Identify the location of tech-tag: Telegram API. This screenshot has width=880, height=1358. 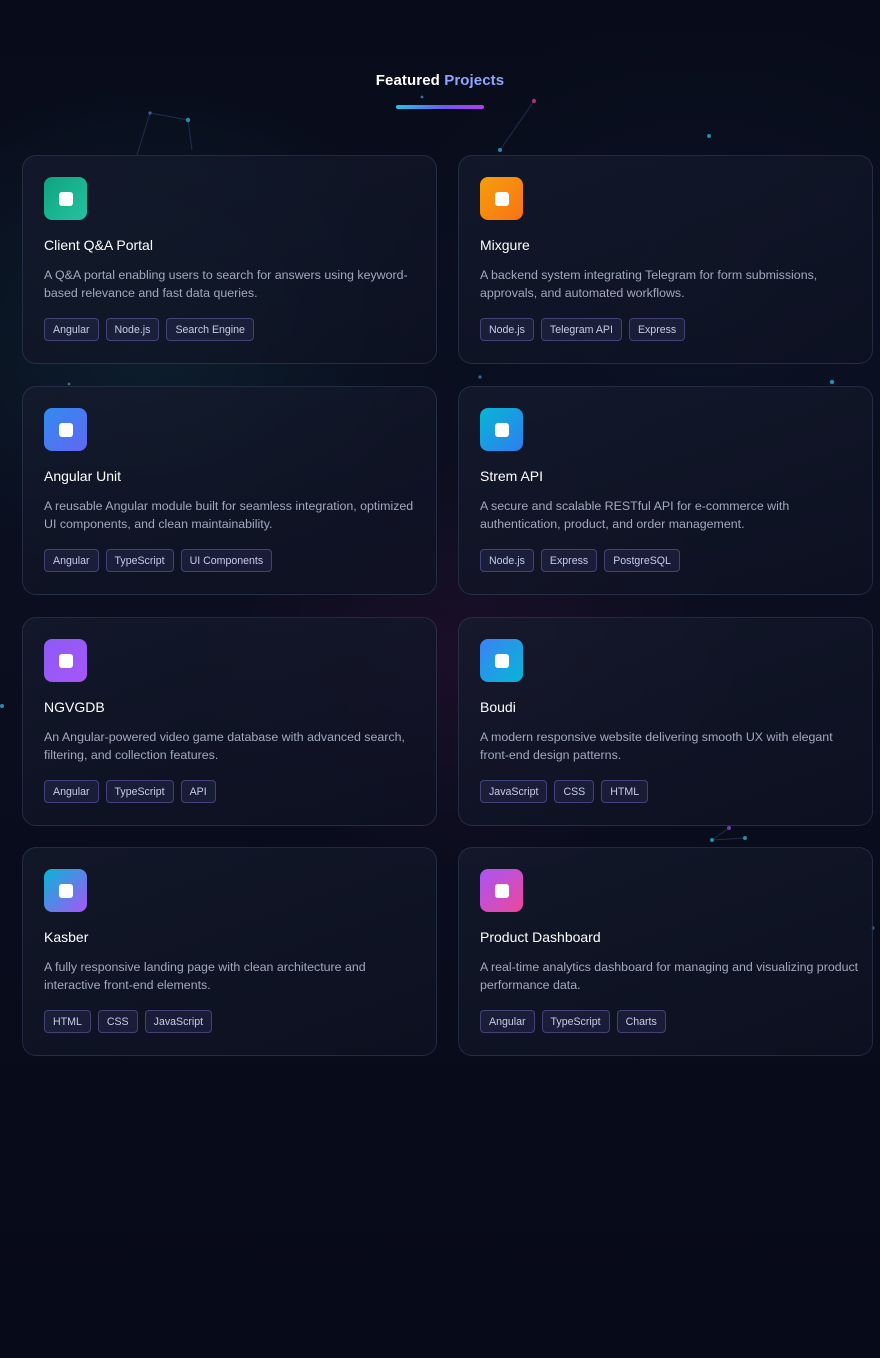
(581, 329).